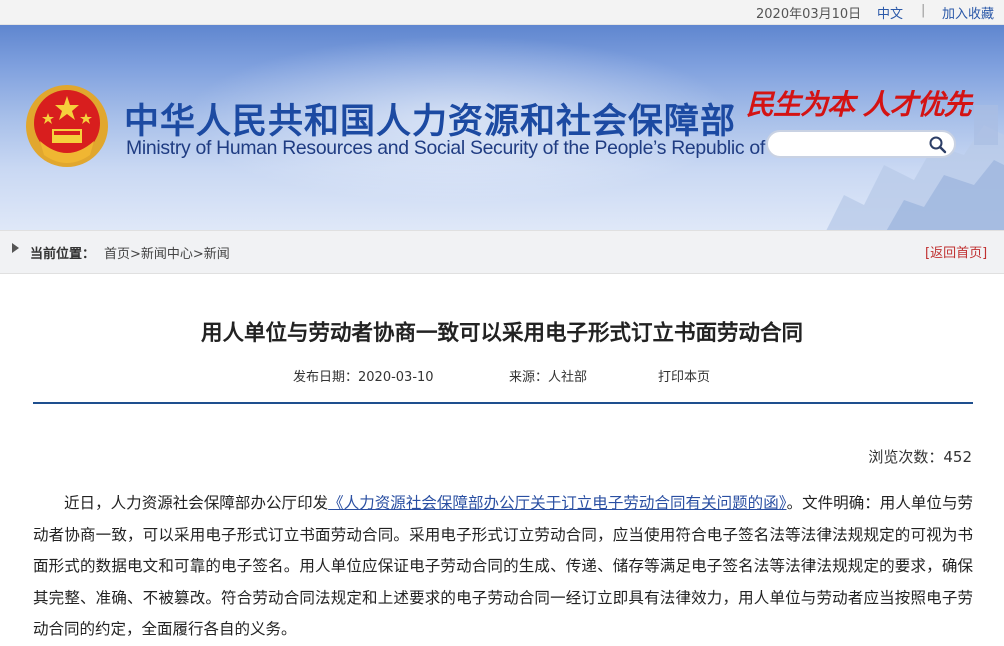 Image resolution: width=1004 pixels, height=646 pixels. I want to click on search-icon, so click(938, 145).